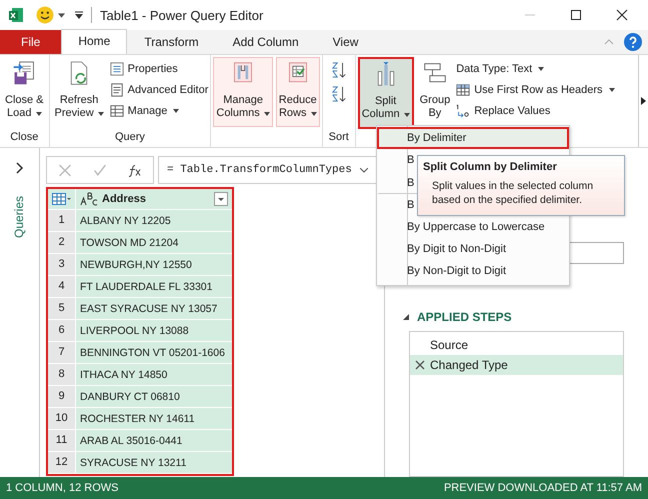  I want to click on sort-descending-icon, so click(338, 94).